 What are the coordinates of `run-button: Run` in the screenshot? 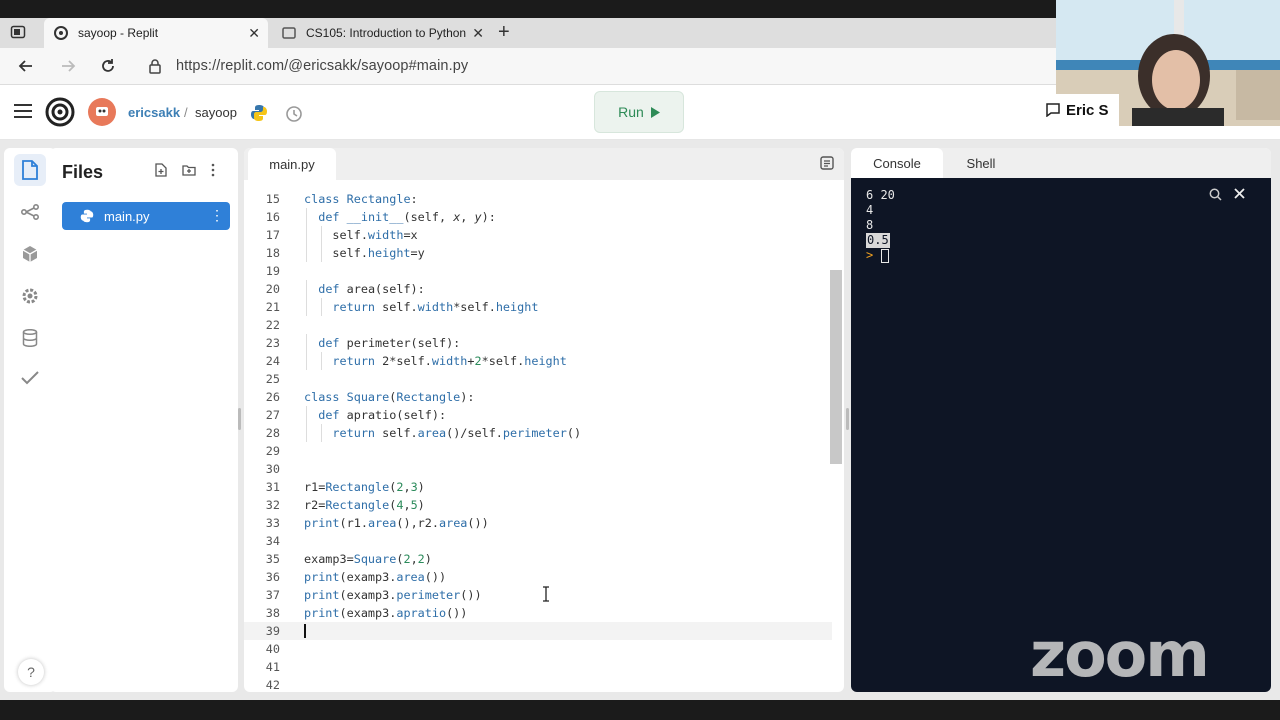 It's located at (639, 112).